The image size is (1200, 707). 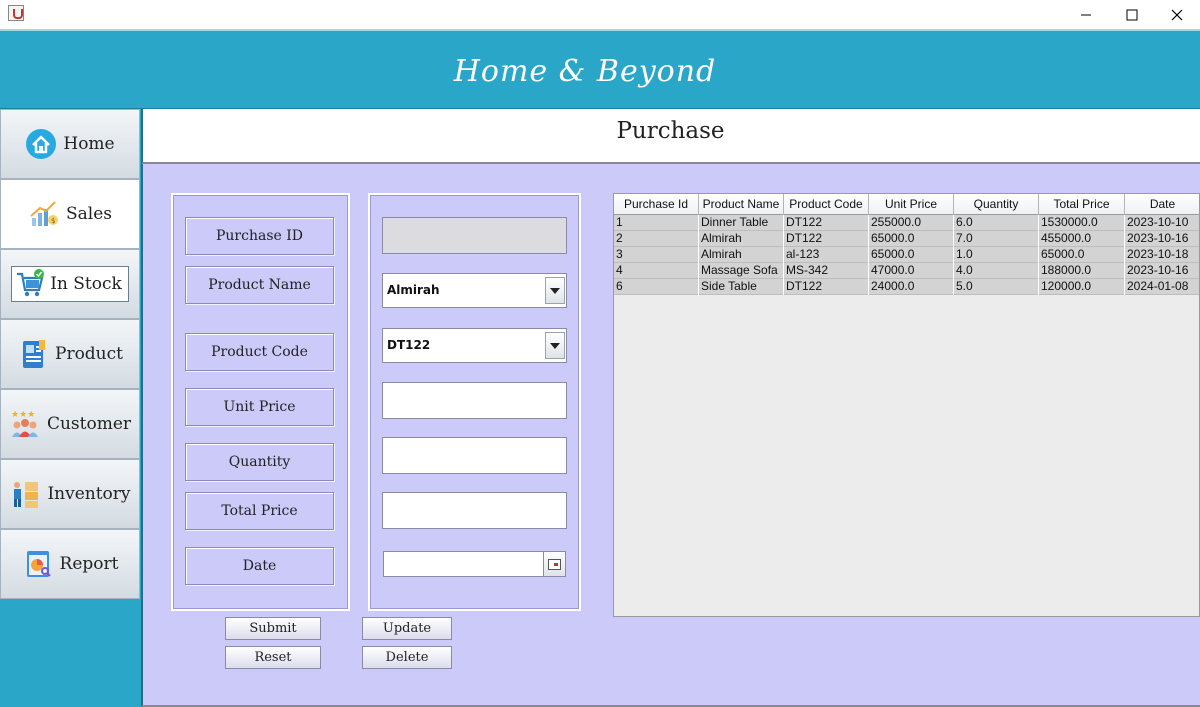 I want to click on sidebar-item-customer: ★★★ Customer, so click(x=70, y=424).